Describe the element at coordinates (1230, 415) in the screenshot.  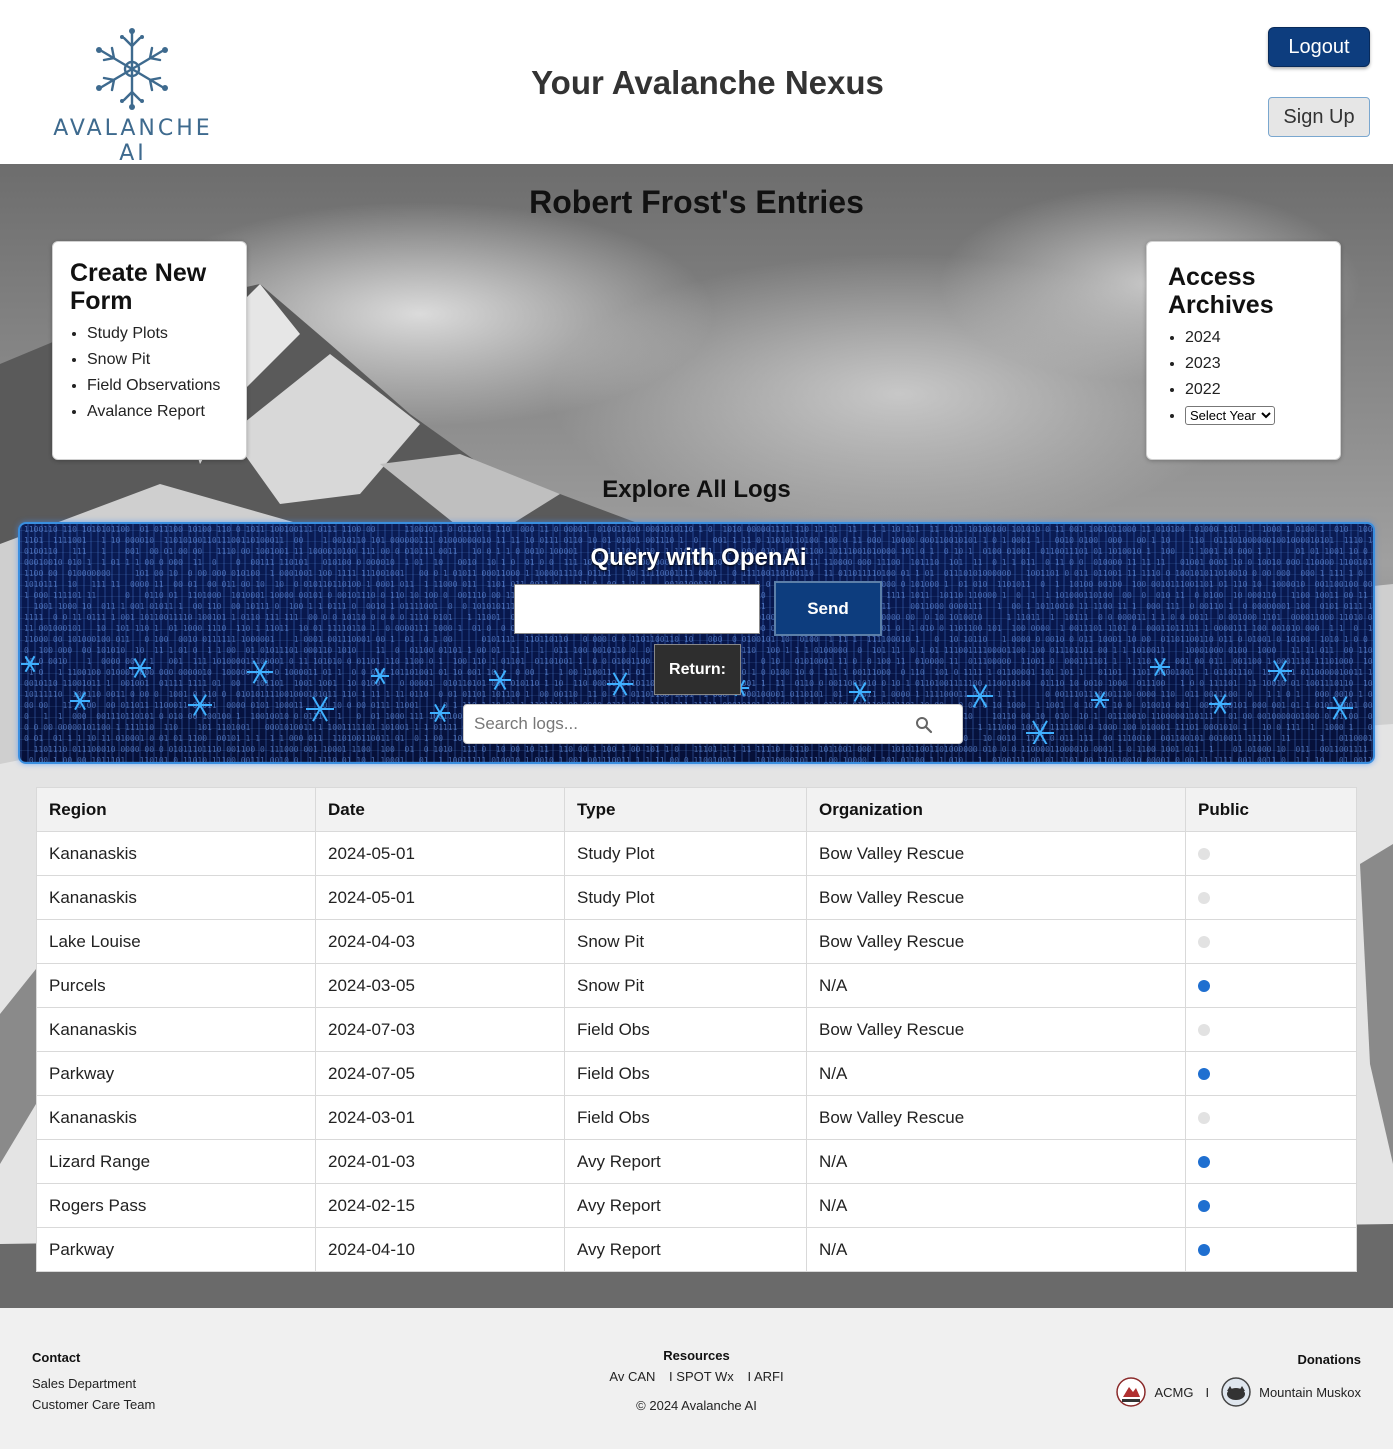
I see `year-select: Select Year` at that location.